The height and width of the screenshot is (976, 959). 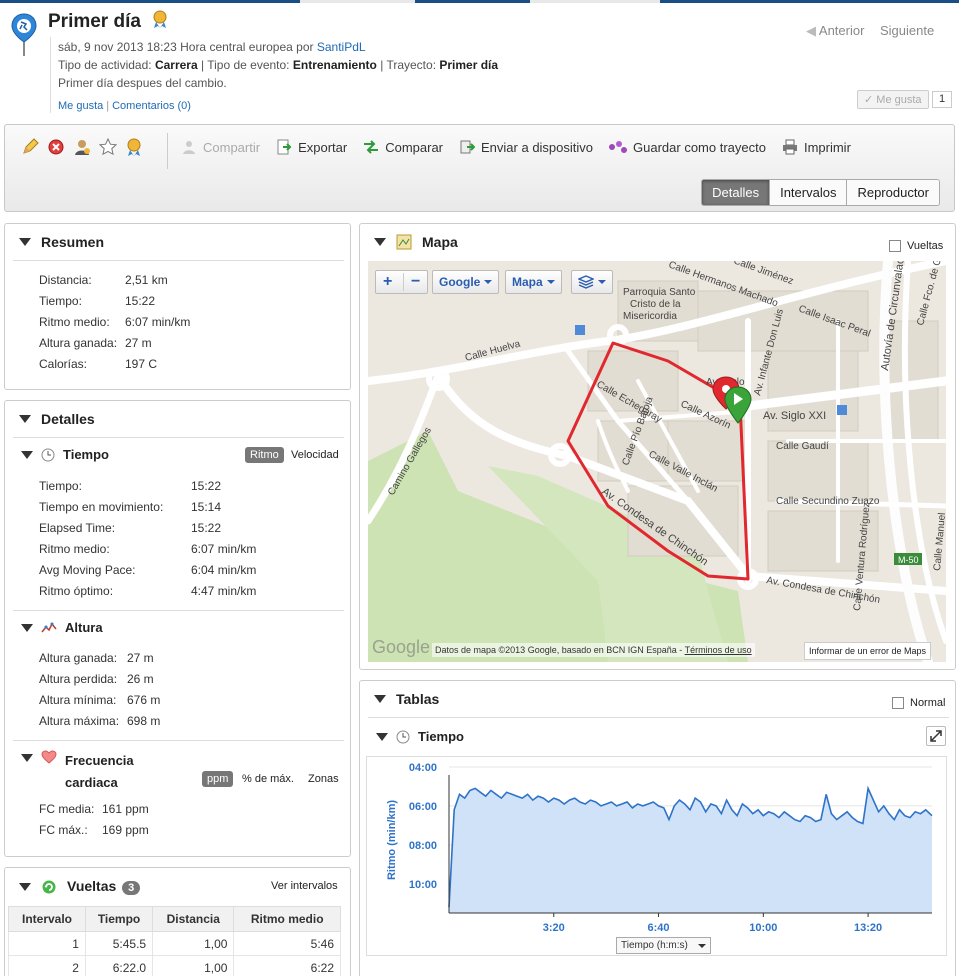 I want to click on avg-pace-label: Ritmo medio:, so click(x=74, y=322).